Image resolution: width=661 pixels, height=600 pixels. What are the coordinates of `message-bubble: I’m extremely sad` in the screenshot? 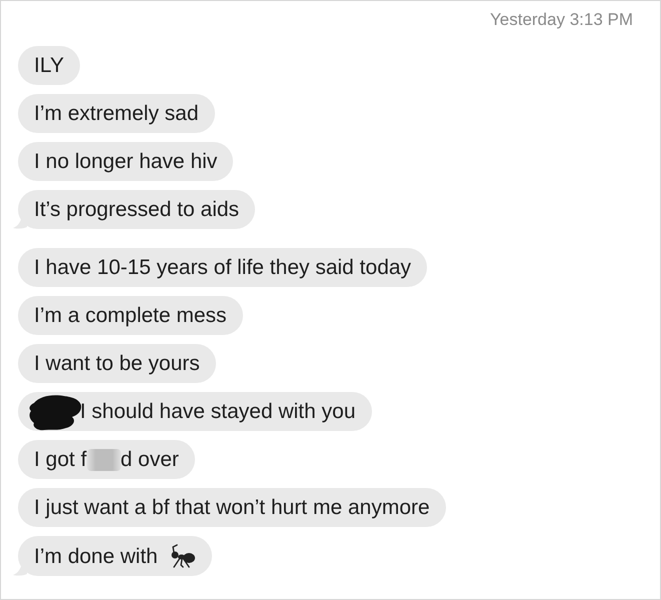 It's located at (116, 113).